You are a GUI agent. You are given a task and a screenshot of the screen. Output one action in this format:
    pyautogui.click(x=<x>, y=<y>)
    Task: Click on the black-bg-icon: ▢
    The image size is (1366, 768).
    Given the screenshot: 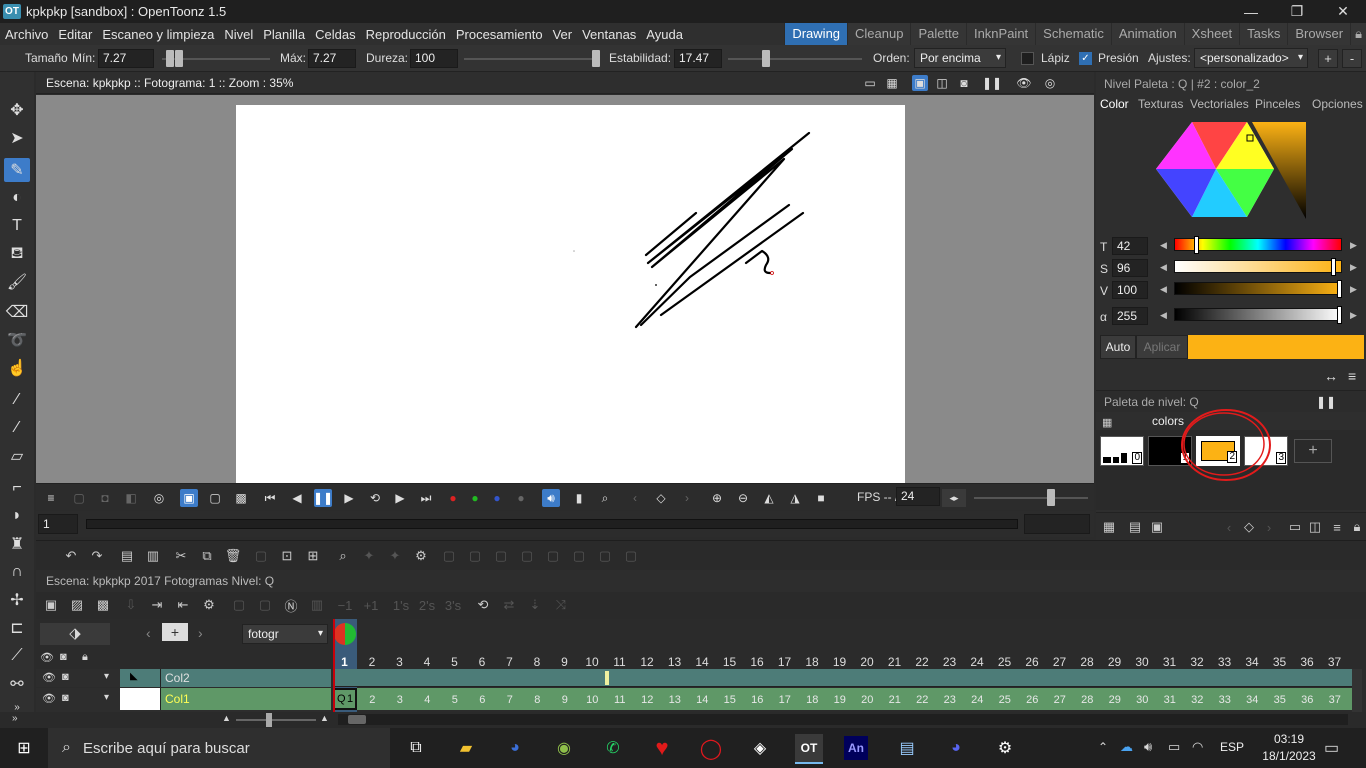 What is the action you would take?
    pyautogui.click(x=215, y=498)
    